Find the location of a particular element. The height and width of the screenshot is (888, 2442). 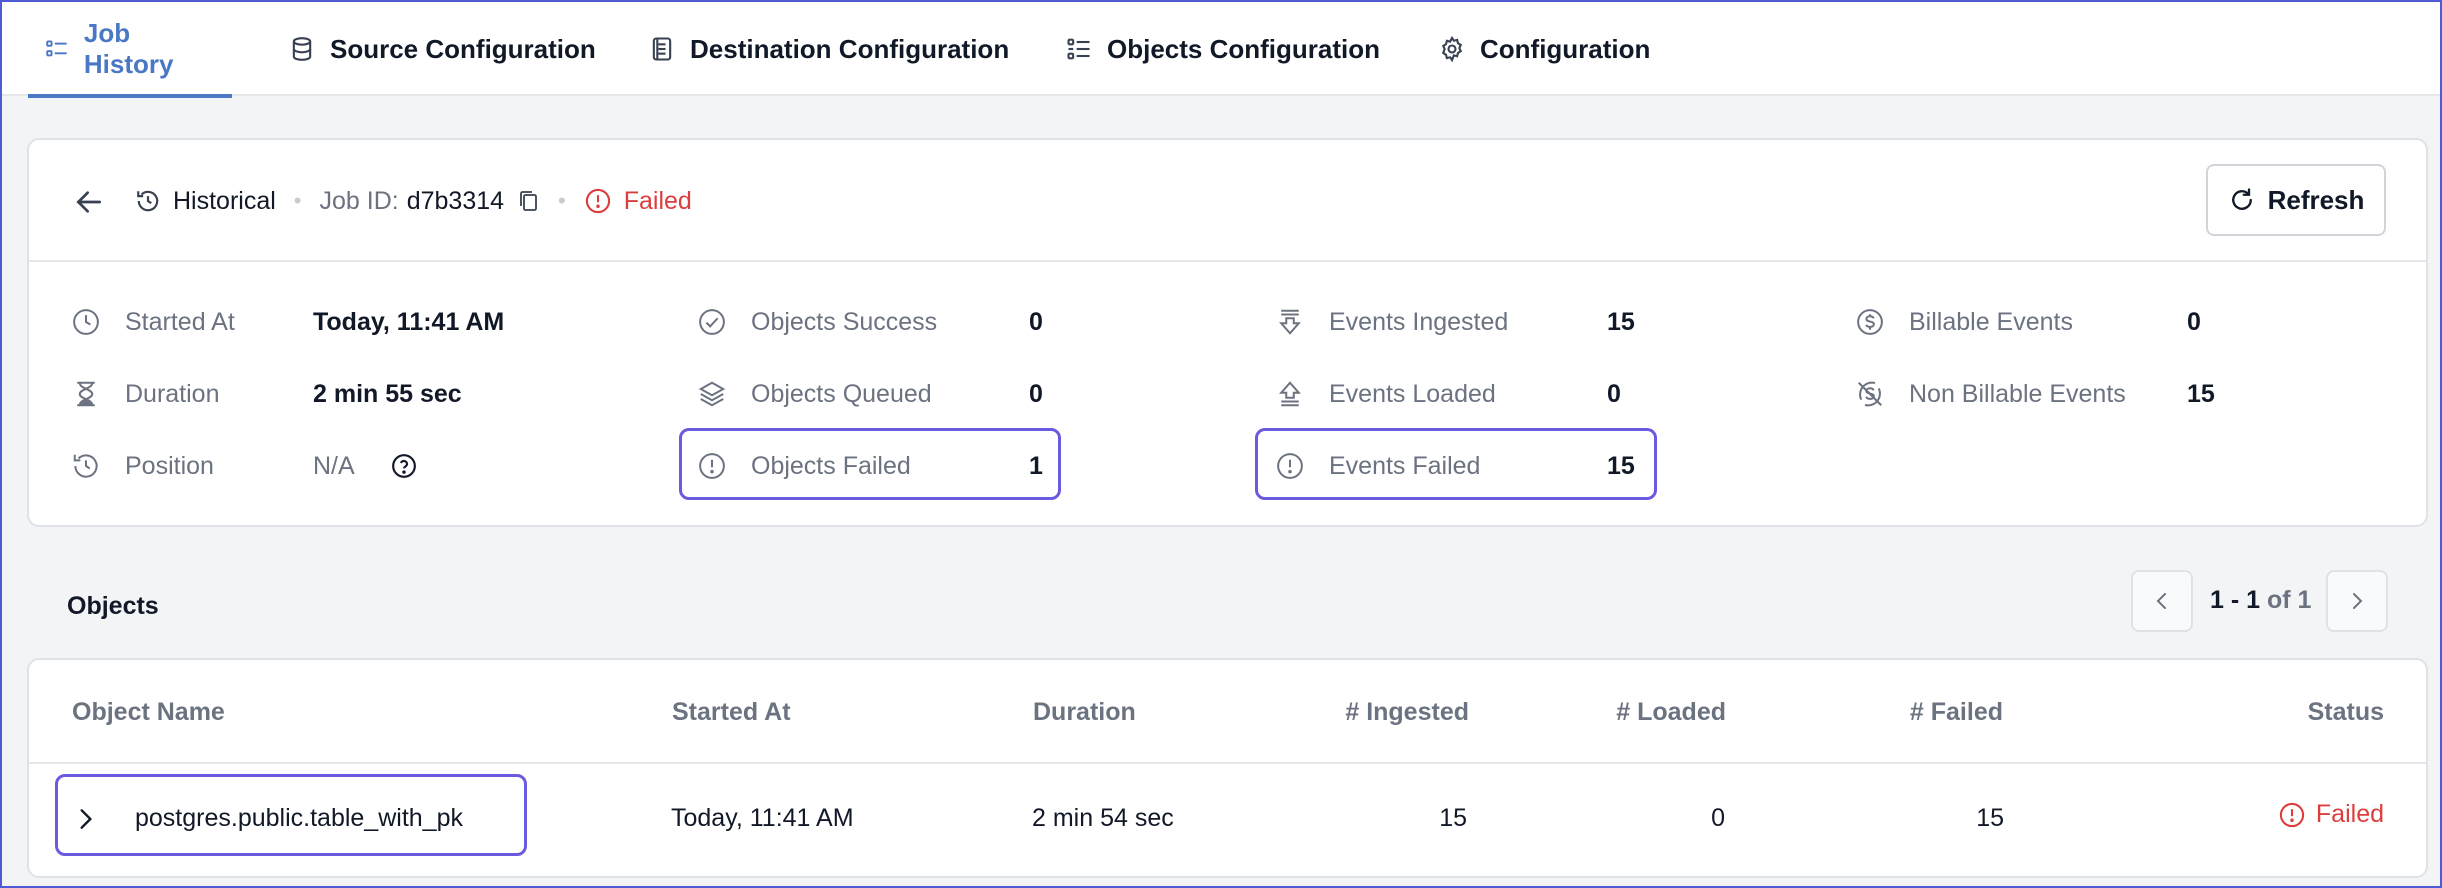

refresh-label: Refresh is located at coordinates (2316, 199).